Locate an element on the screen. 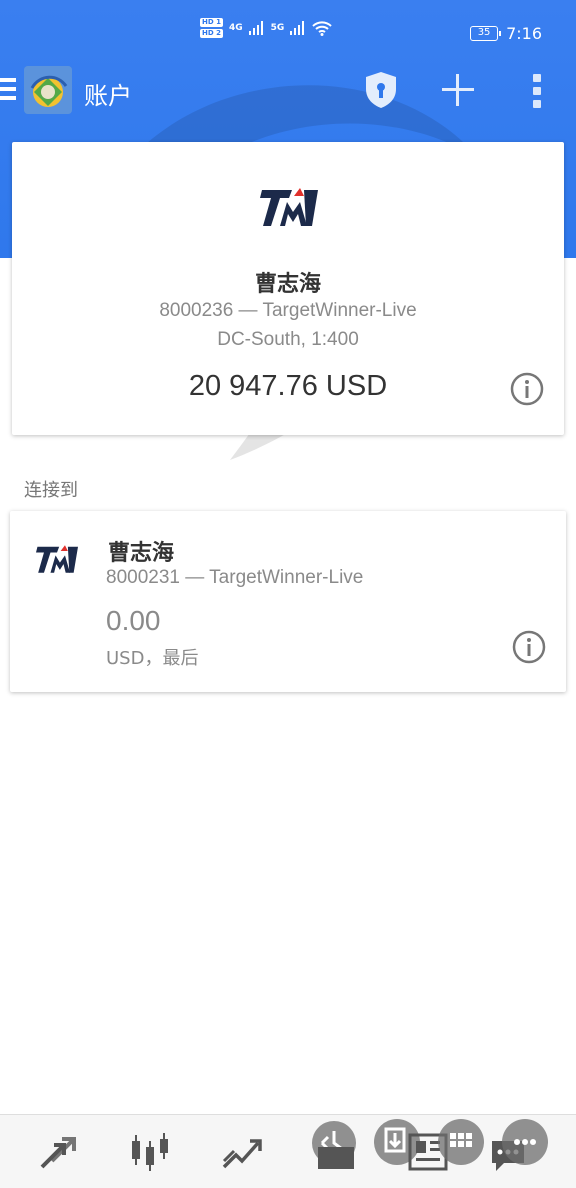 The image size is (576, 1188). shield-lock-icon is located at coordinates (381, 90).